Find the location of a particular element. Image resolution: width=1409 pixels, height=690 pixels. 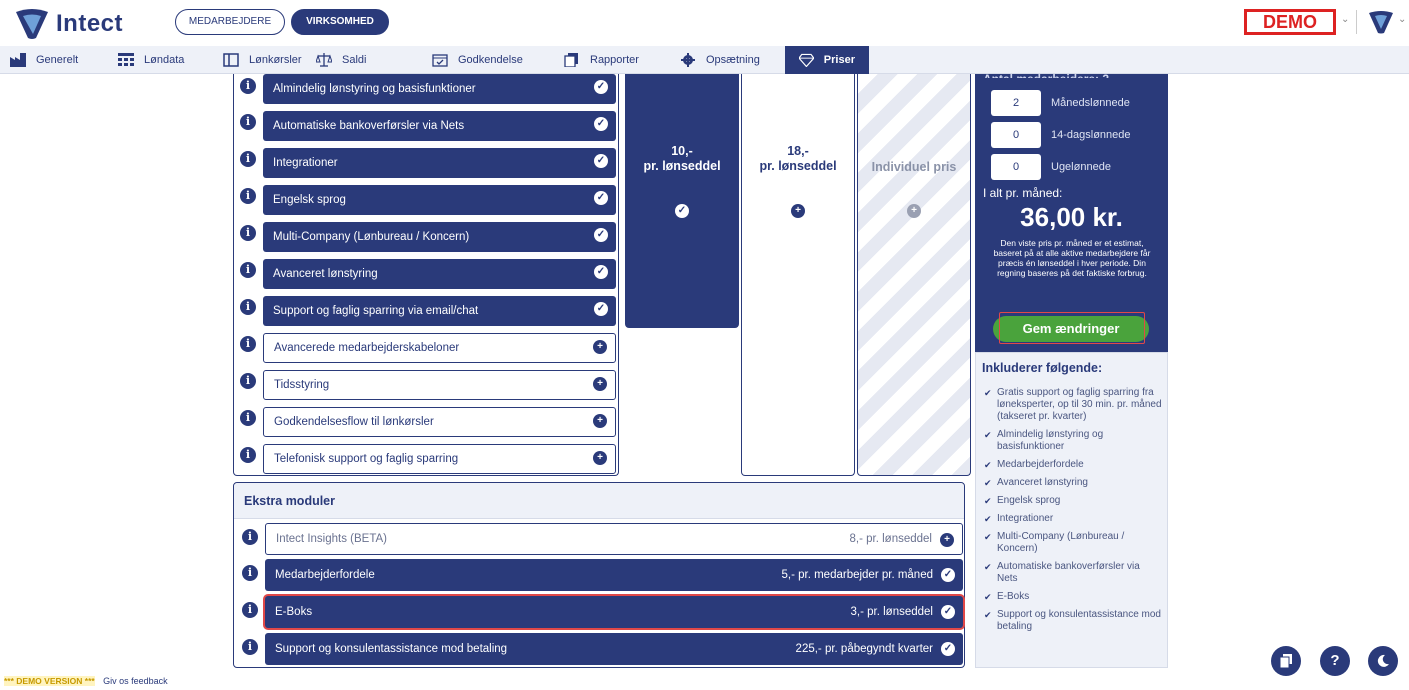

feature-row: i Integrationer ✓ is located at coordinates (427, 164).